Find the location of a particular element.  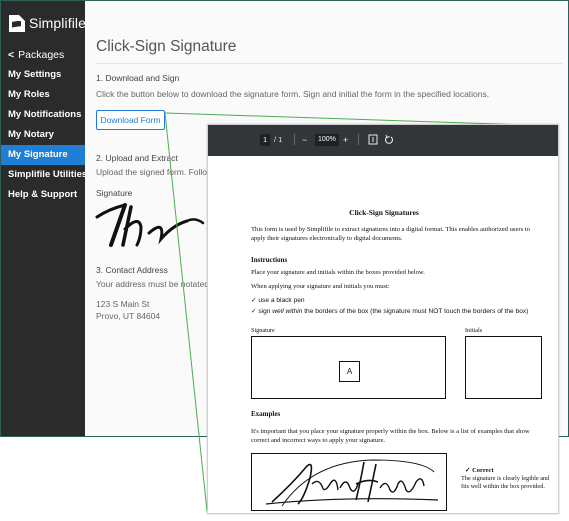

sidebar-item-simplifile-utilities: Simplifile Utilities is located at coordinates (44, 175).